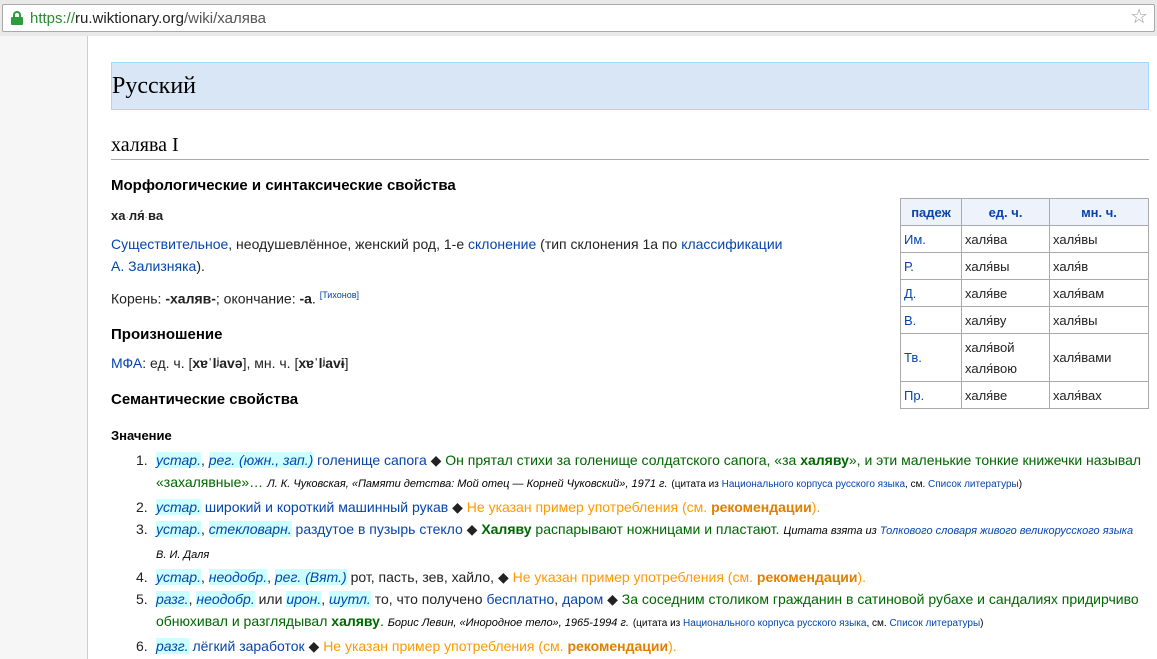  What do you see at coordinates (931, 395) in the screenshot?
I see `case-cell: Пр.` at bounding box center [931, 395].